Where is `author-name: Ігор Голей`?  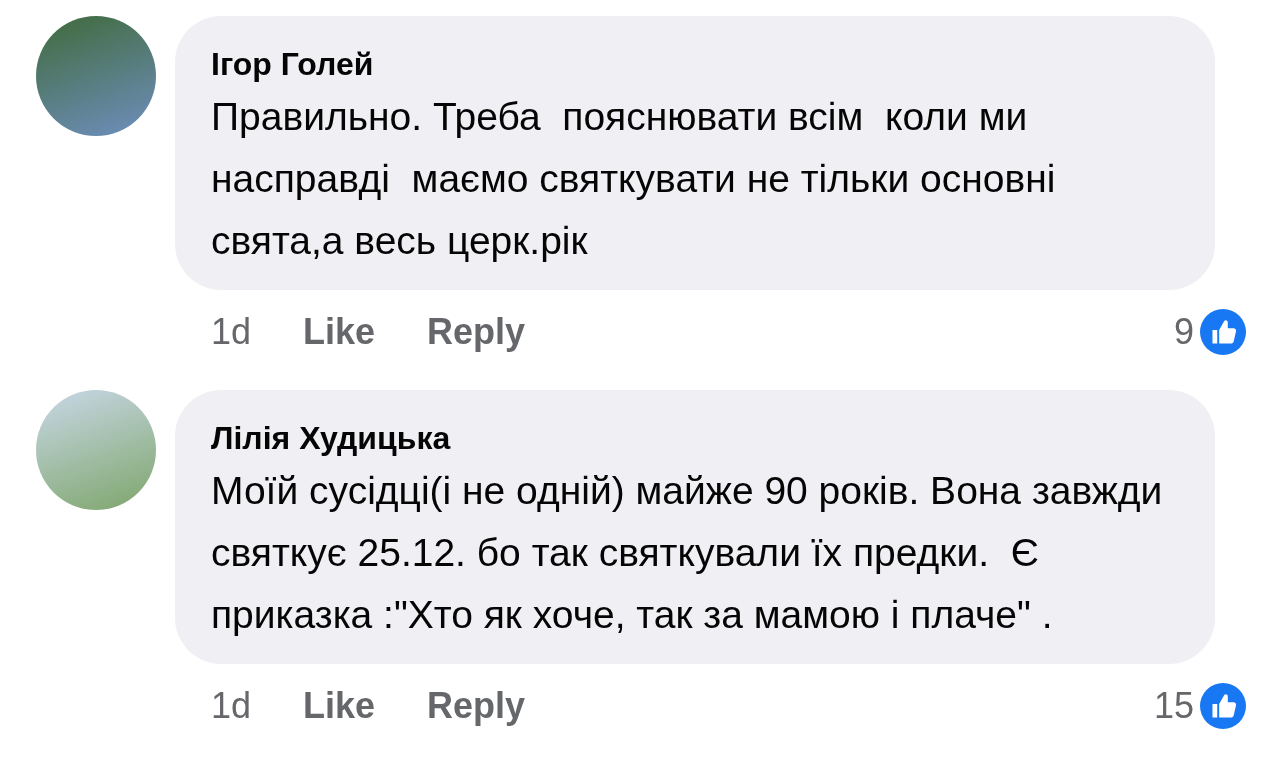
author-name: Ігор Голей is located at coordinates (695, 64).